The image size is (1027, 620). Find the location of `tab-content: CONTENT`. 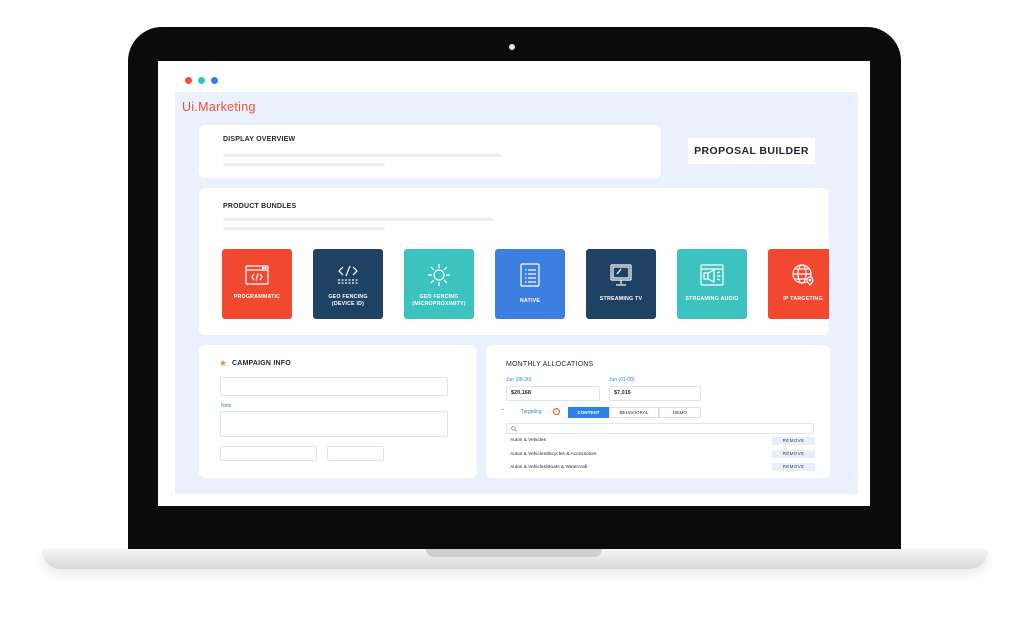

tab-content: CONTENT is located at coordinates (588, 412).